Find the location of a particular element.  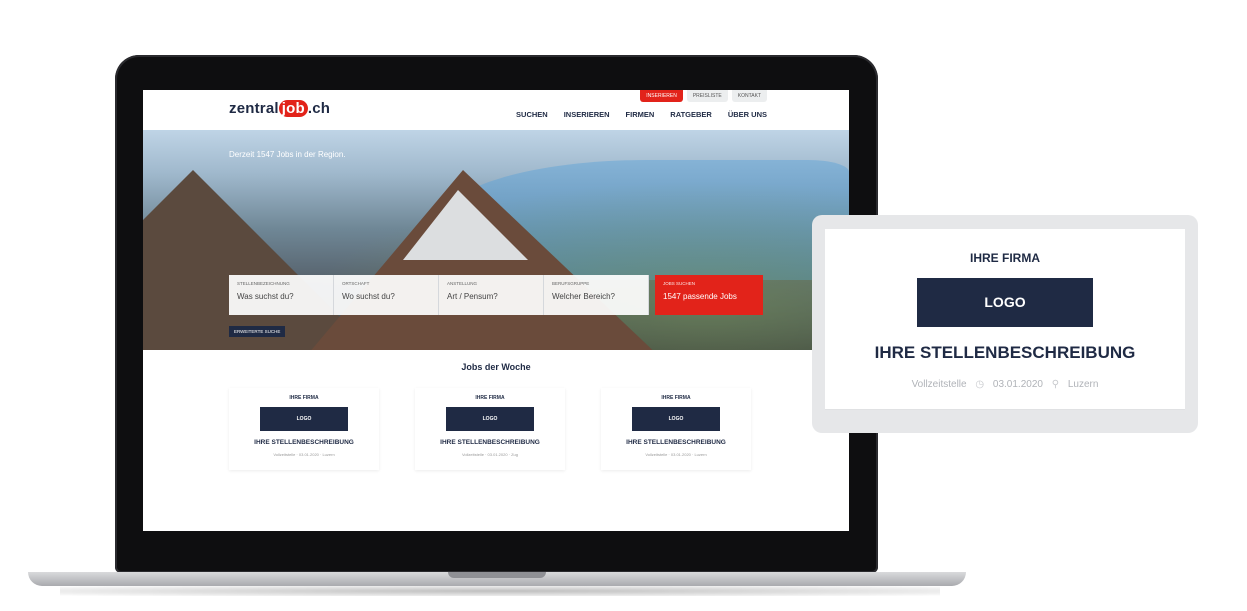

field-label: ORTSCHAFT is located at coordinates (356, 283).